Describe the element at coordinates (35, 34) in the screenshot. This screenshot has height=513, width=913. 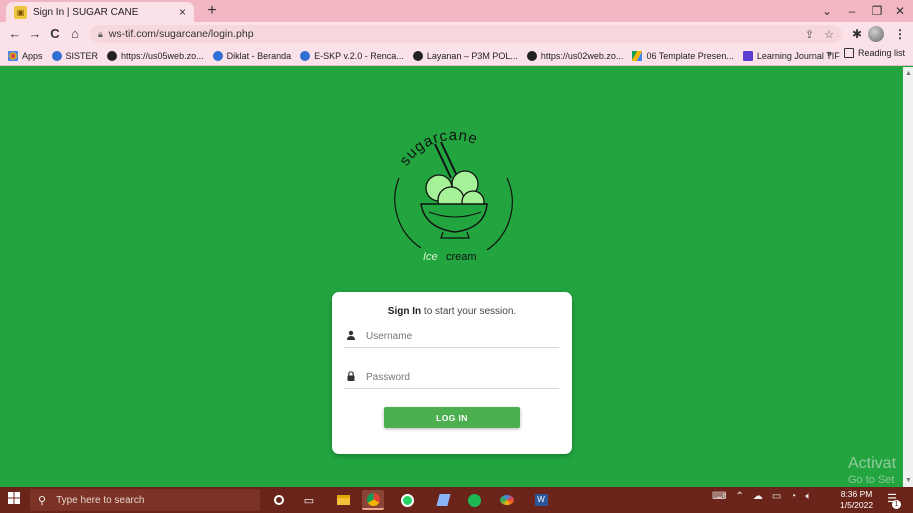
I see `forward-icon: →` at that location.